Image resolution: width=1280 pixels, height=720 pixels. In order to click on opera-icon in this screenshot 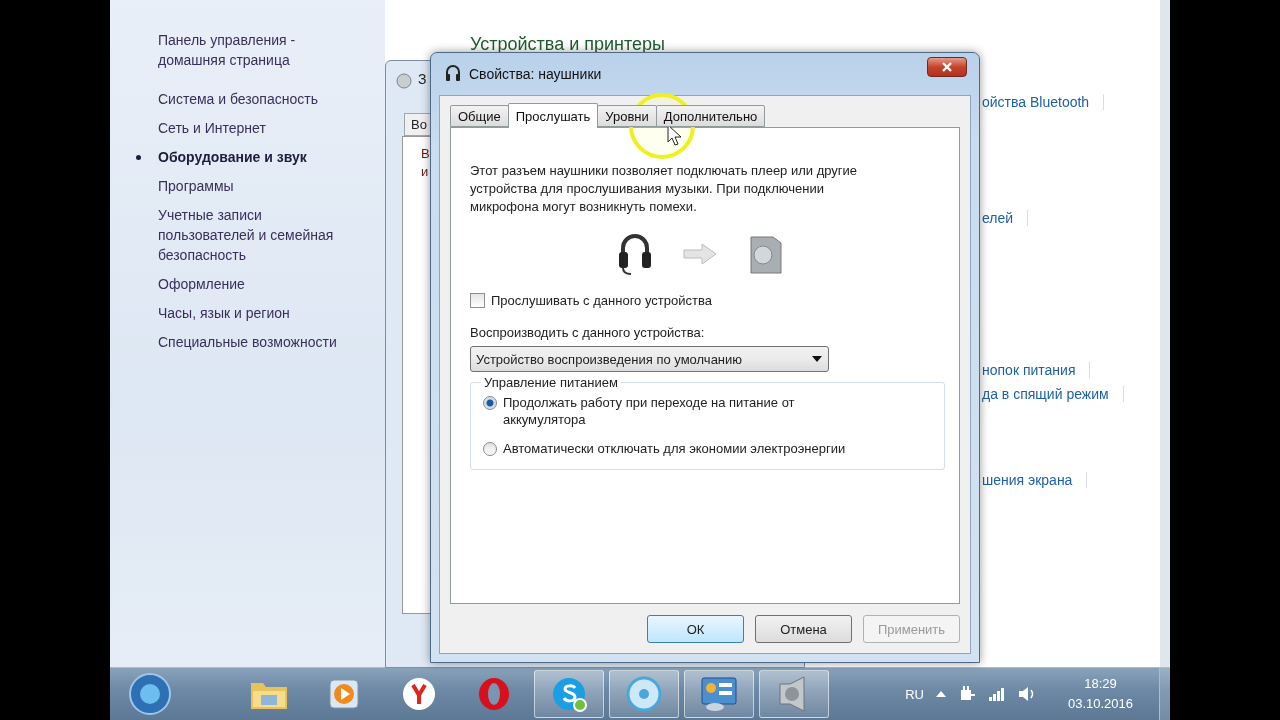, I will do `click(494, 694)`.